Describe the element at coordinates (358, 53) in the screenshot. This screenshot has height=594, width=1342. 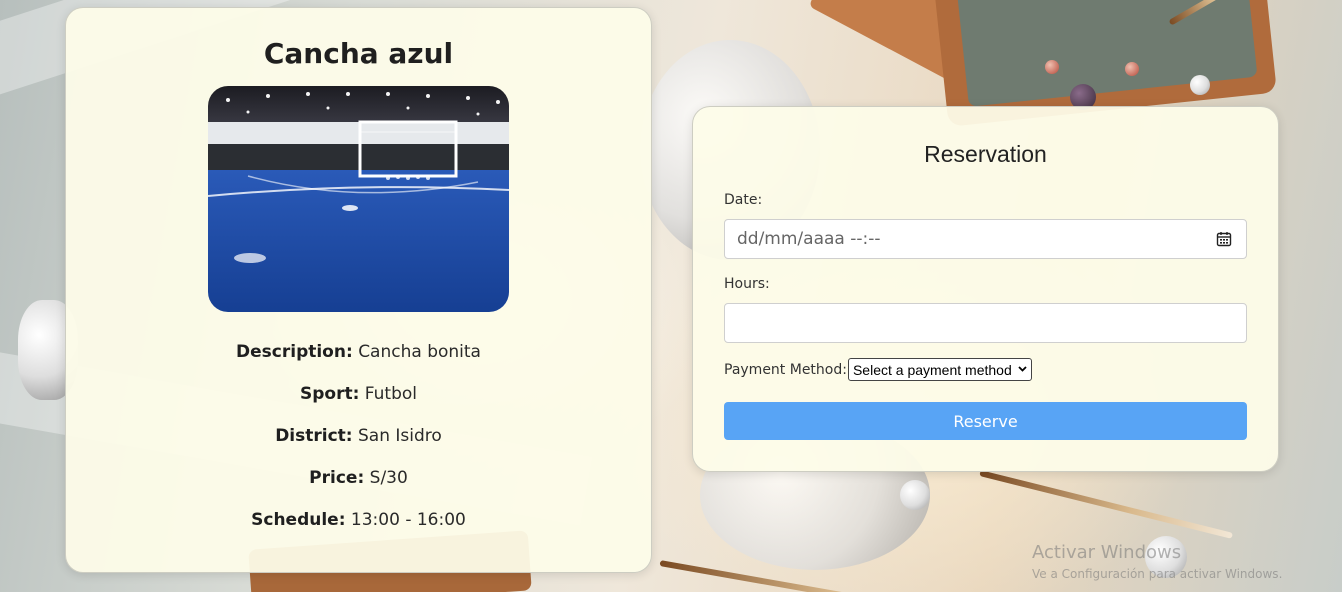
I see `court-title: Cancha azul` at that location.